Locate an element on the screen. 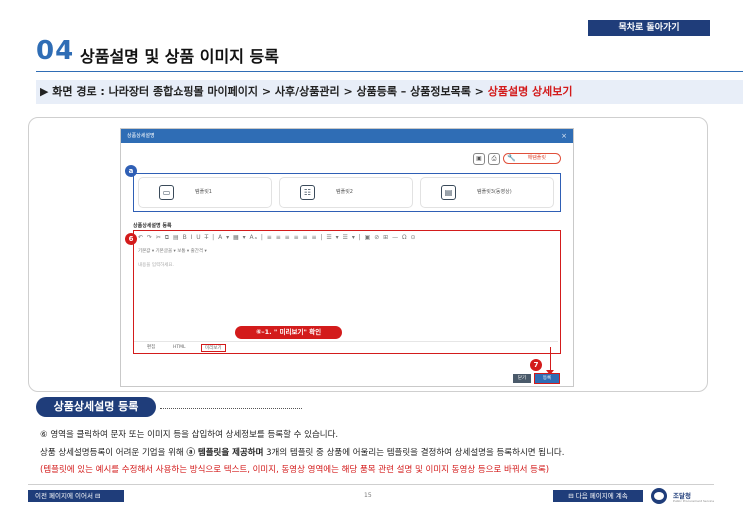 The width and height of the screenshot is (743, 506). template-selector: ▭ 템플릿1 ☷ 템플릿2 ▤ 템플릿3(동영상) is located at coordinates (347, 192).